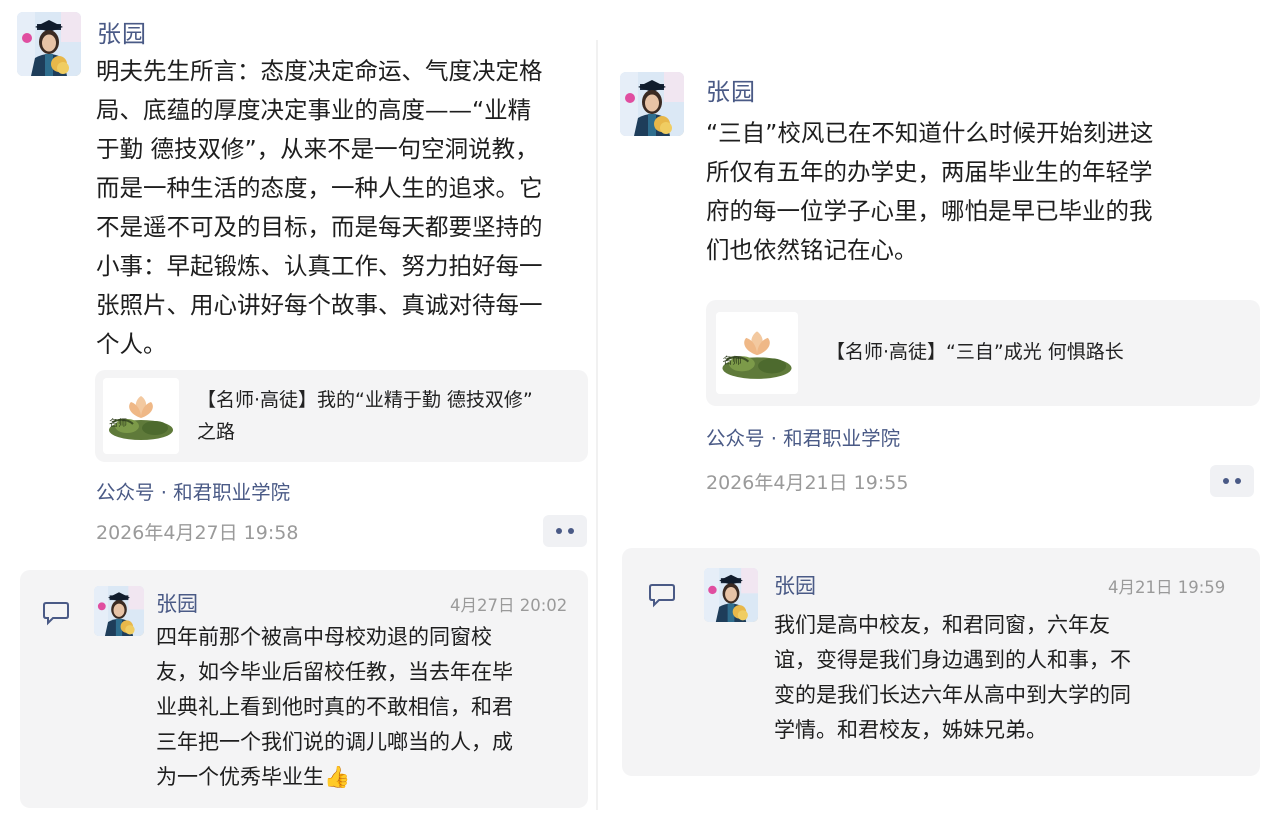 The height and width of the screenshot is (828, 1280). I want to click on card-title-line: 【名师·高徒】“三自”成光 何惧路长, so click(975, 352).